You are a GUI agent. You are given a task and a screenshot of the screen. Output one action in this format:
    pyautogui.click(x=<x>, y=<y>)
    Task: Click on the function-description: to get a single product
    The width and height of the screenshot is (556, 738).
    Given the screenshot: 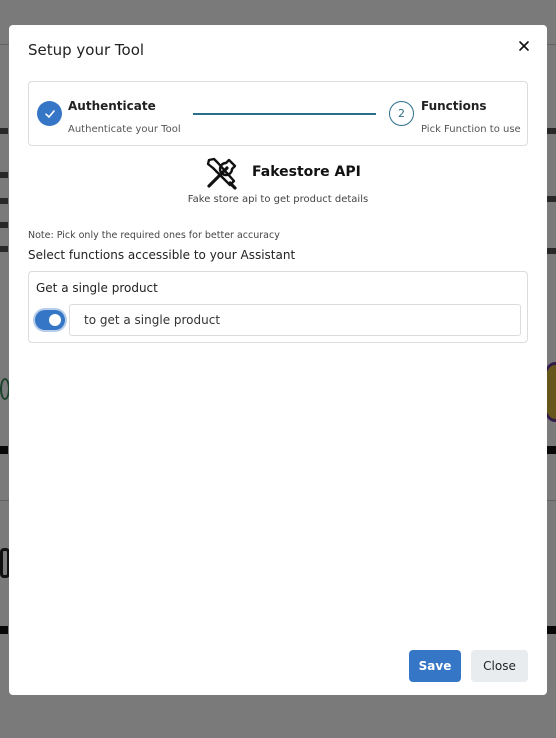 What is the action you would take?
    pyautogui.click(x=295, y=320)
    